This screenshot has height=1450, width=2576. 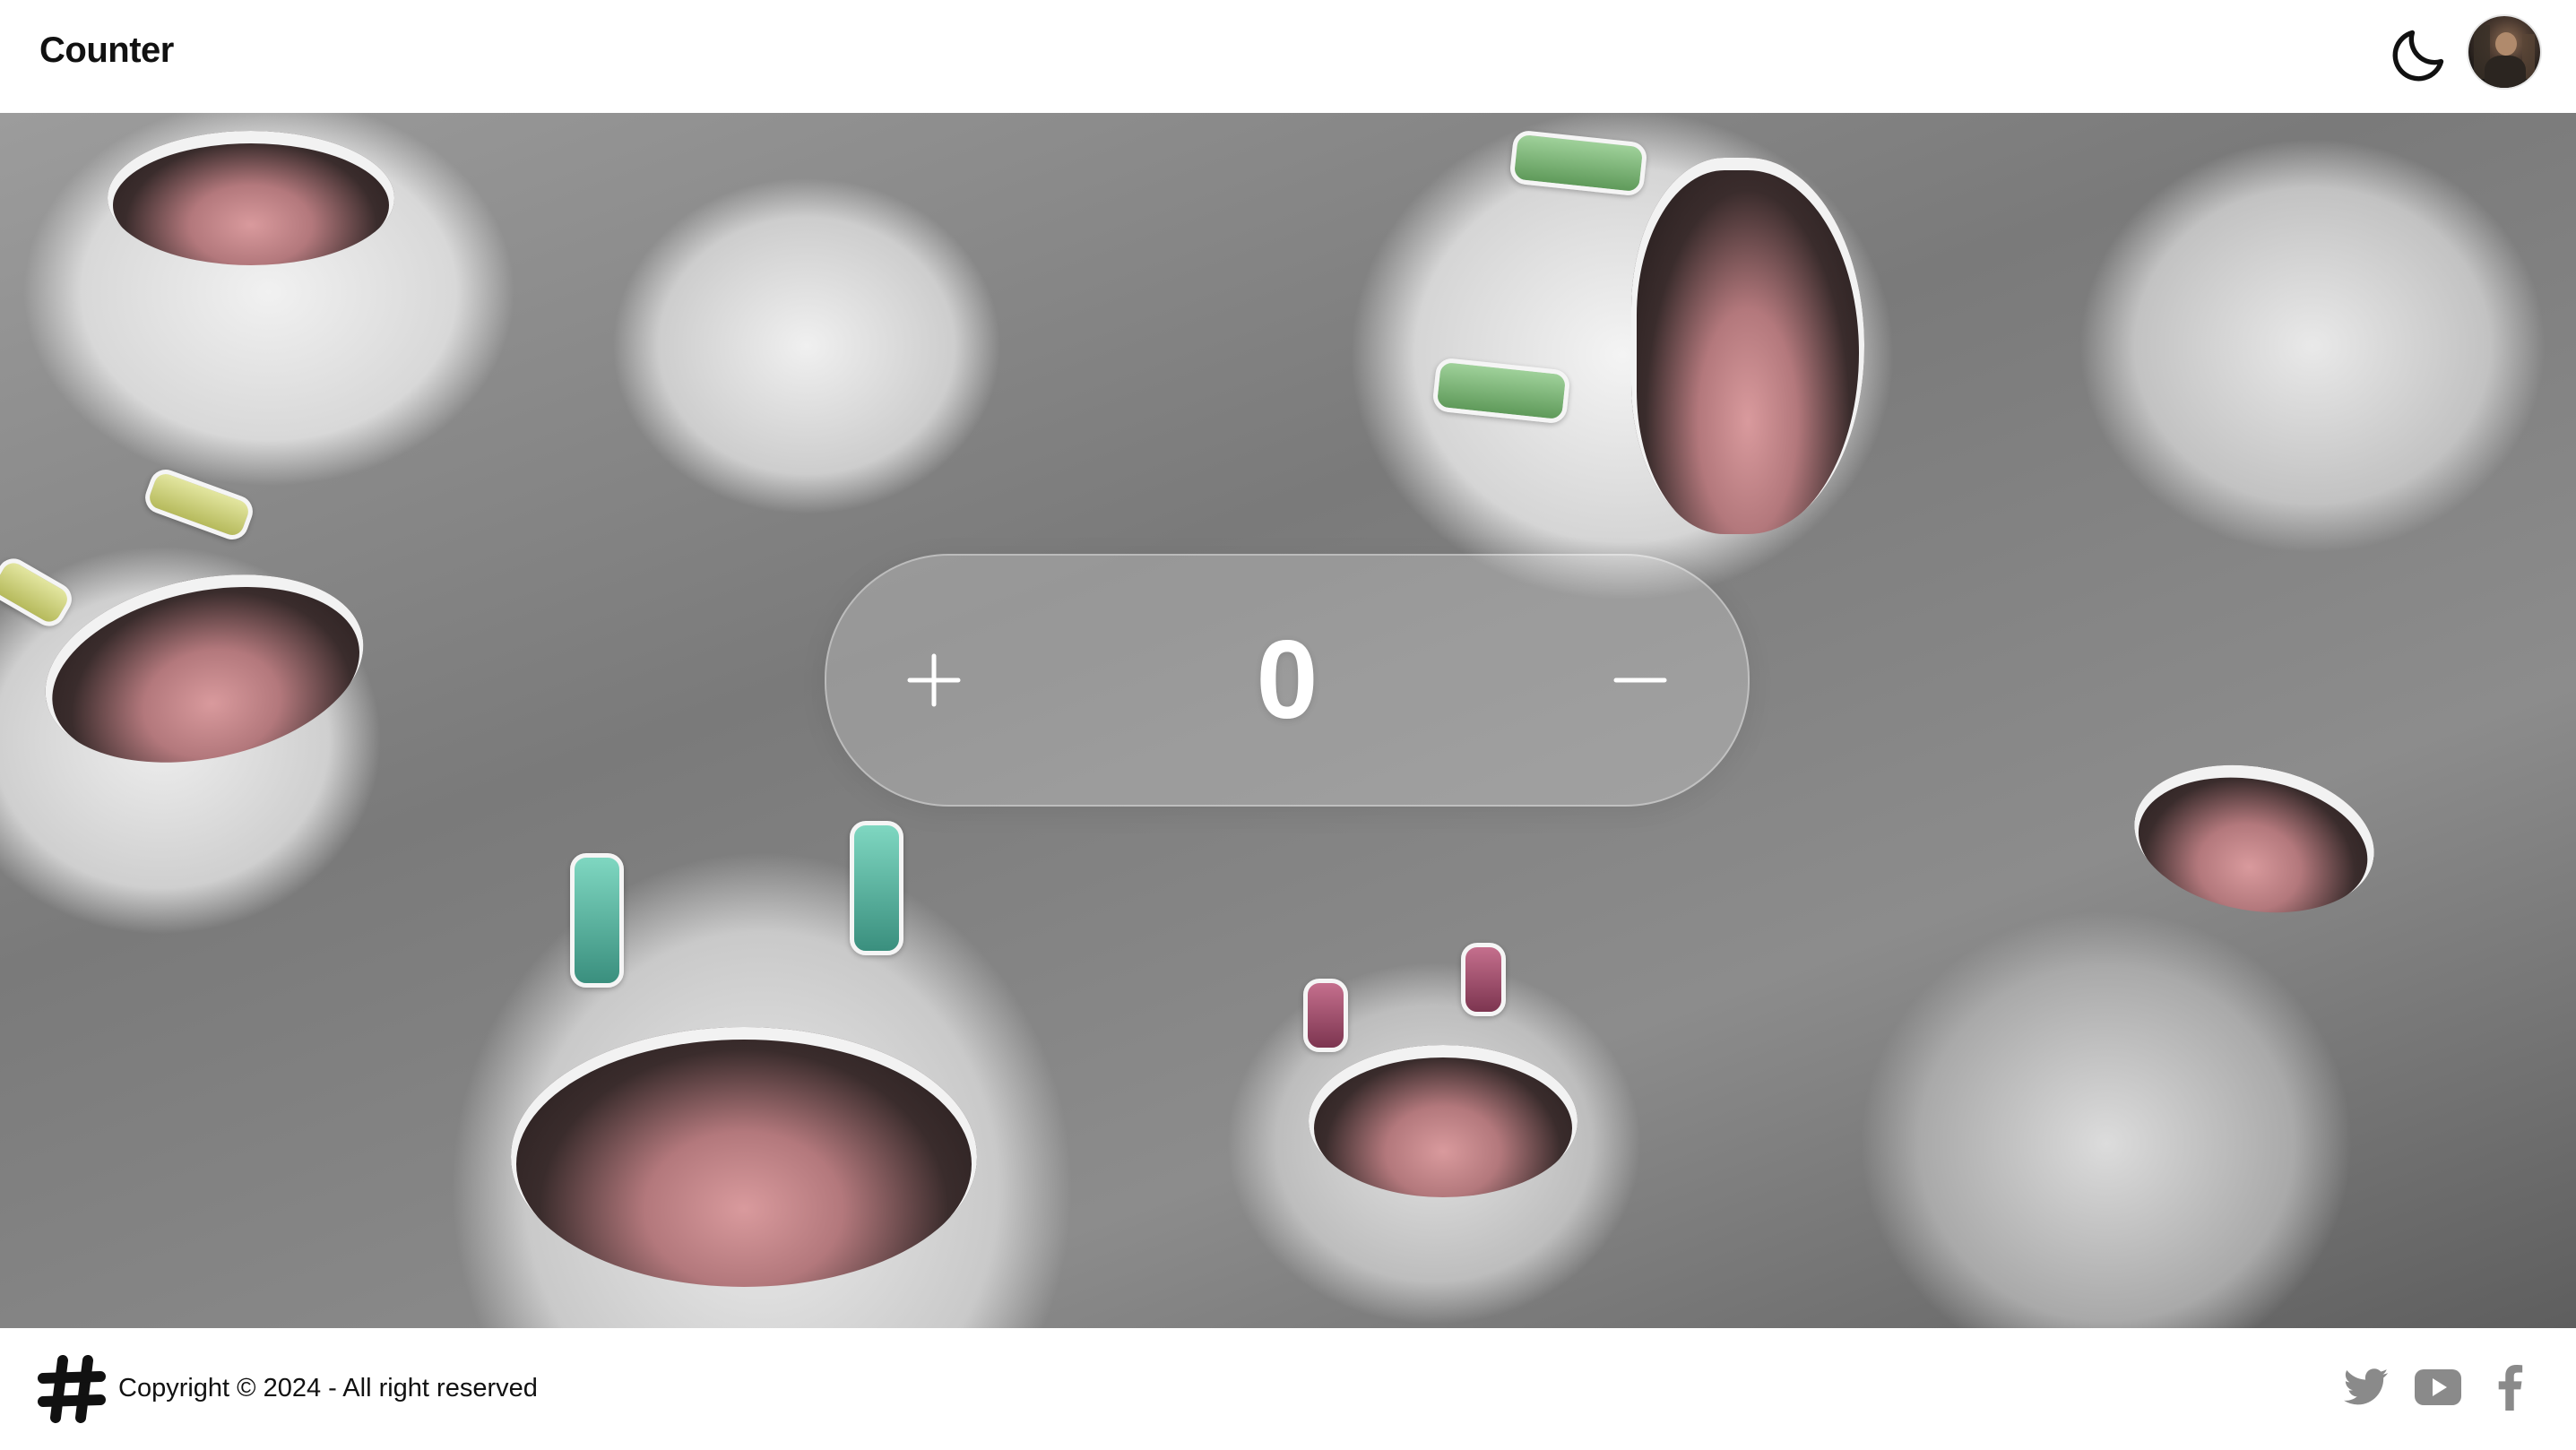 What do you see at coordinates (1288, 1389) in the screenshot?
I see `footer: Copyright © 2024 - All right reserved` at bounding box center [1288, 1389].